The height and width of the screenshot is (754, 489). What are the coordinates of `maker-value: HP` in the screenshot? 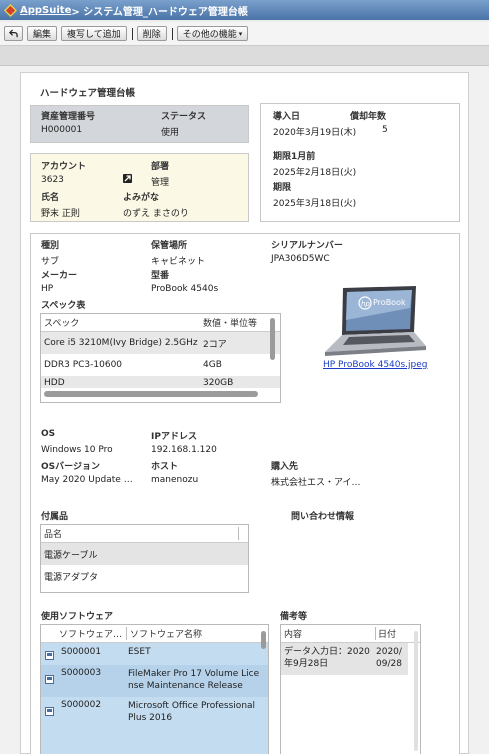 It's located at (47, 289).